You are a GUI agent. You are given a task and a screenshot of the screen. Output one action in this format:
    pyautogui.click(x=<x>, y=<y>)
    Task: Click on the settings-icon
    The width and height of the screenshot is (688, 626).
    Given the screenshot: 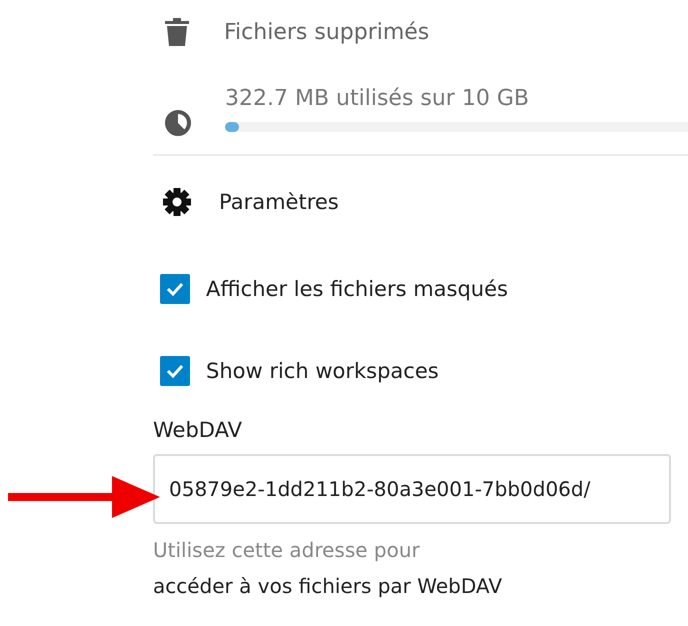 What is the action you would take?
    pyautogui.click(x=177, y=202)
    